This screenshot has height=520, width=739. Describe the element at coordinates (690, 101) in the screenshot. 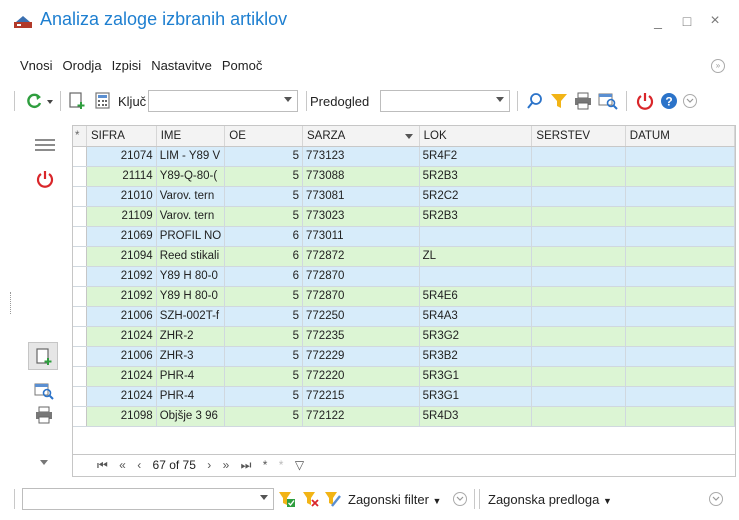

I see `toolbar-overflow-icon` at that location.